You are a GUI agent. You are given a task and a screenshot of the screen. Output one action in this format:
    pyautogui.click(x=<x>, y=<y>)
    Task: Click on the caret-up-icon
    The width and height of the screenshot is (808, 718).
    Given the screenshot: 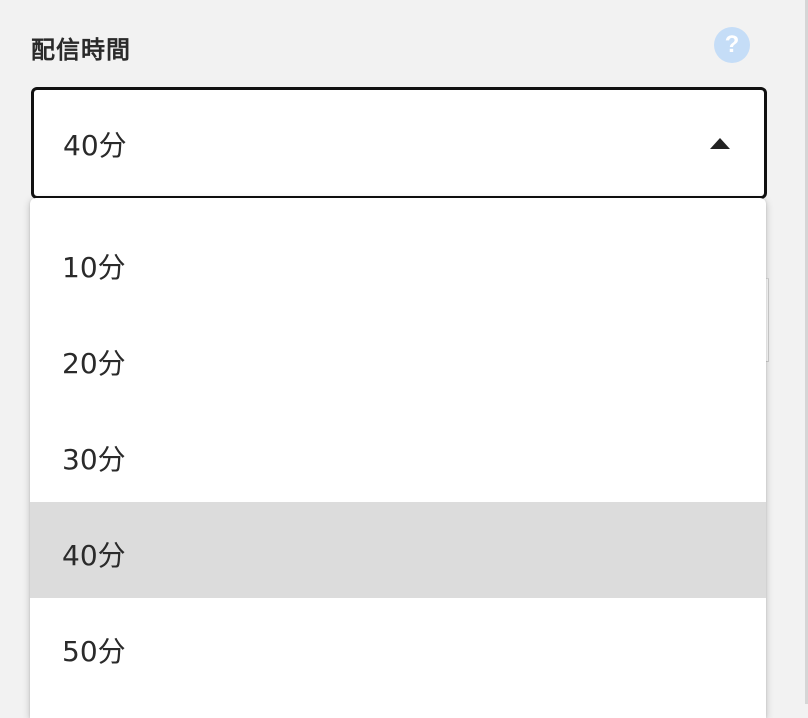 What is the action you would take?
    pyautogui.click(x=720, y=143)
    